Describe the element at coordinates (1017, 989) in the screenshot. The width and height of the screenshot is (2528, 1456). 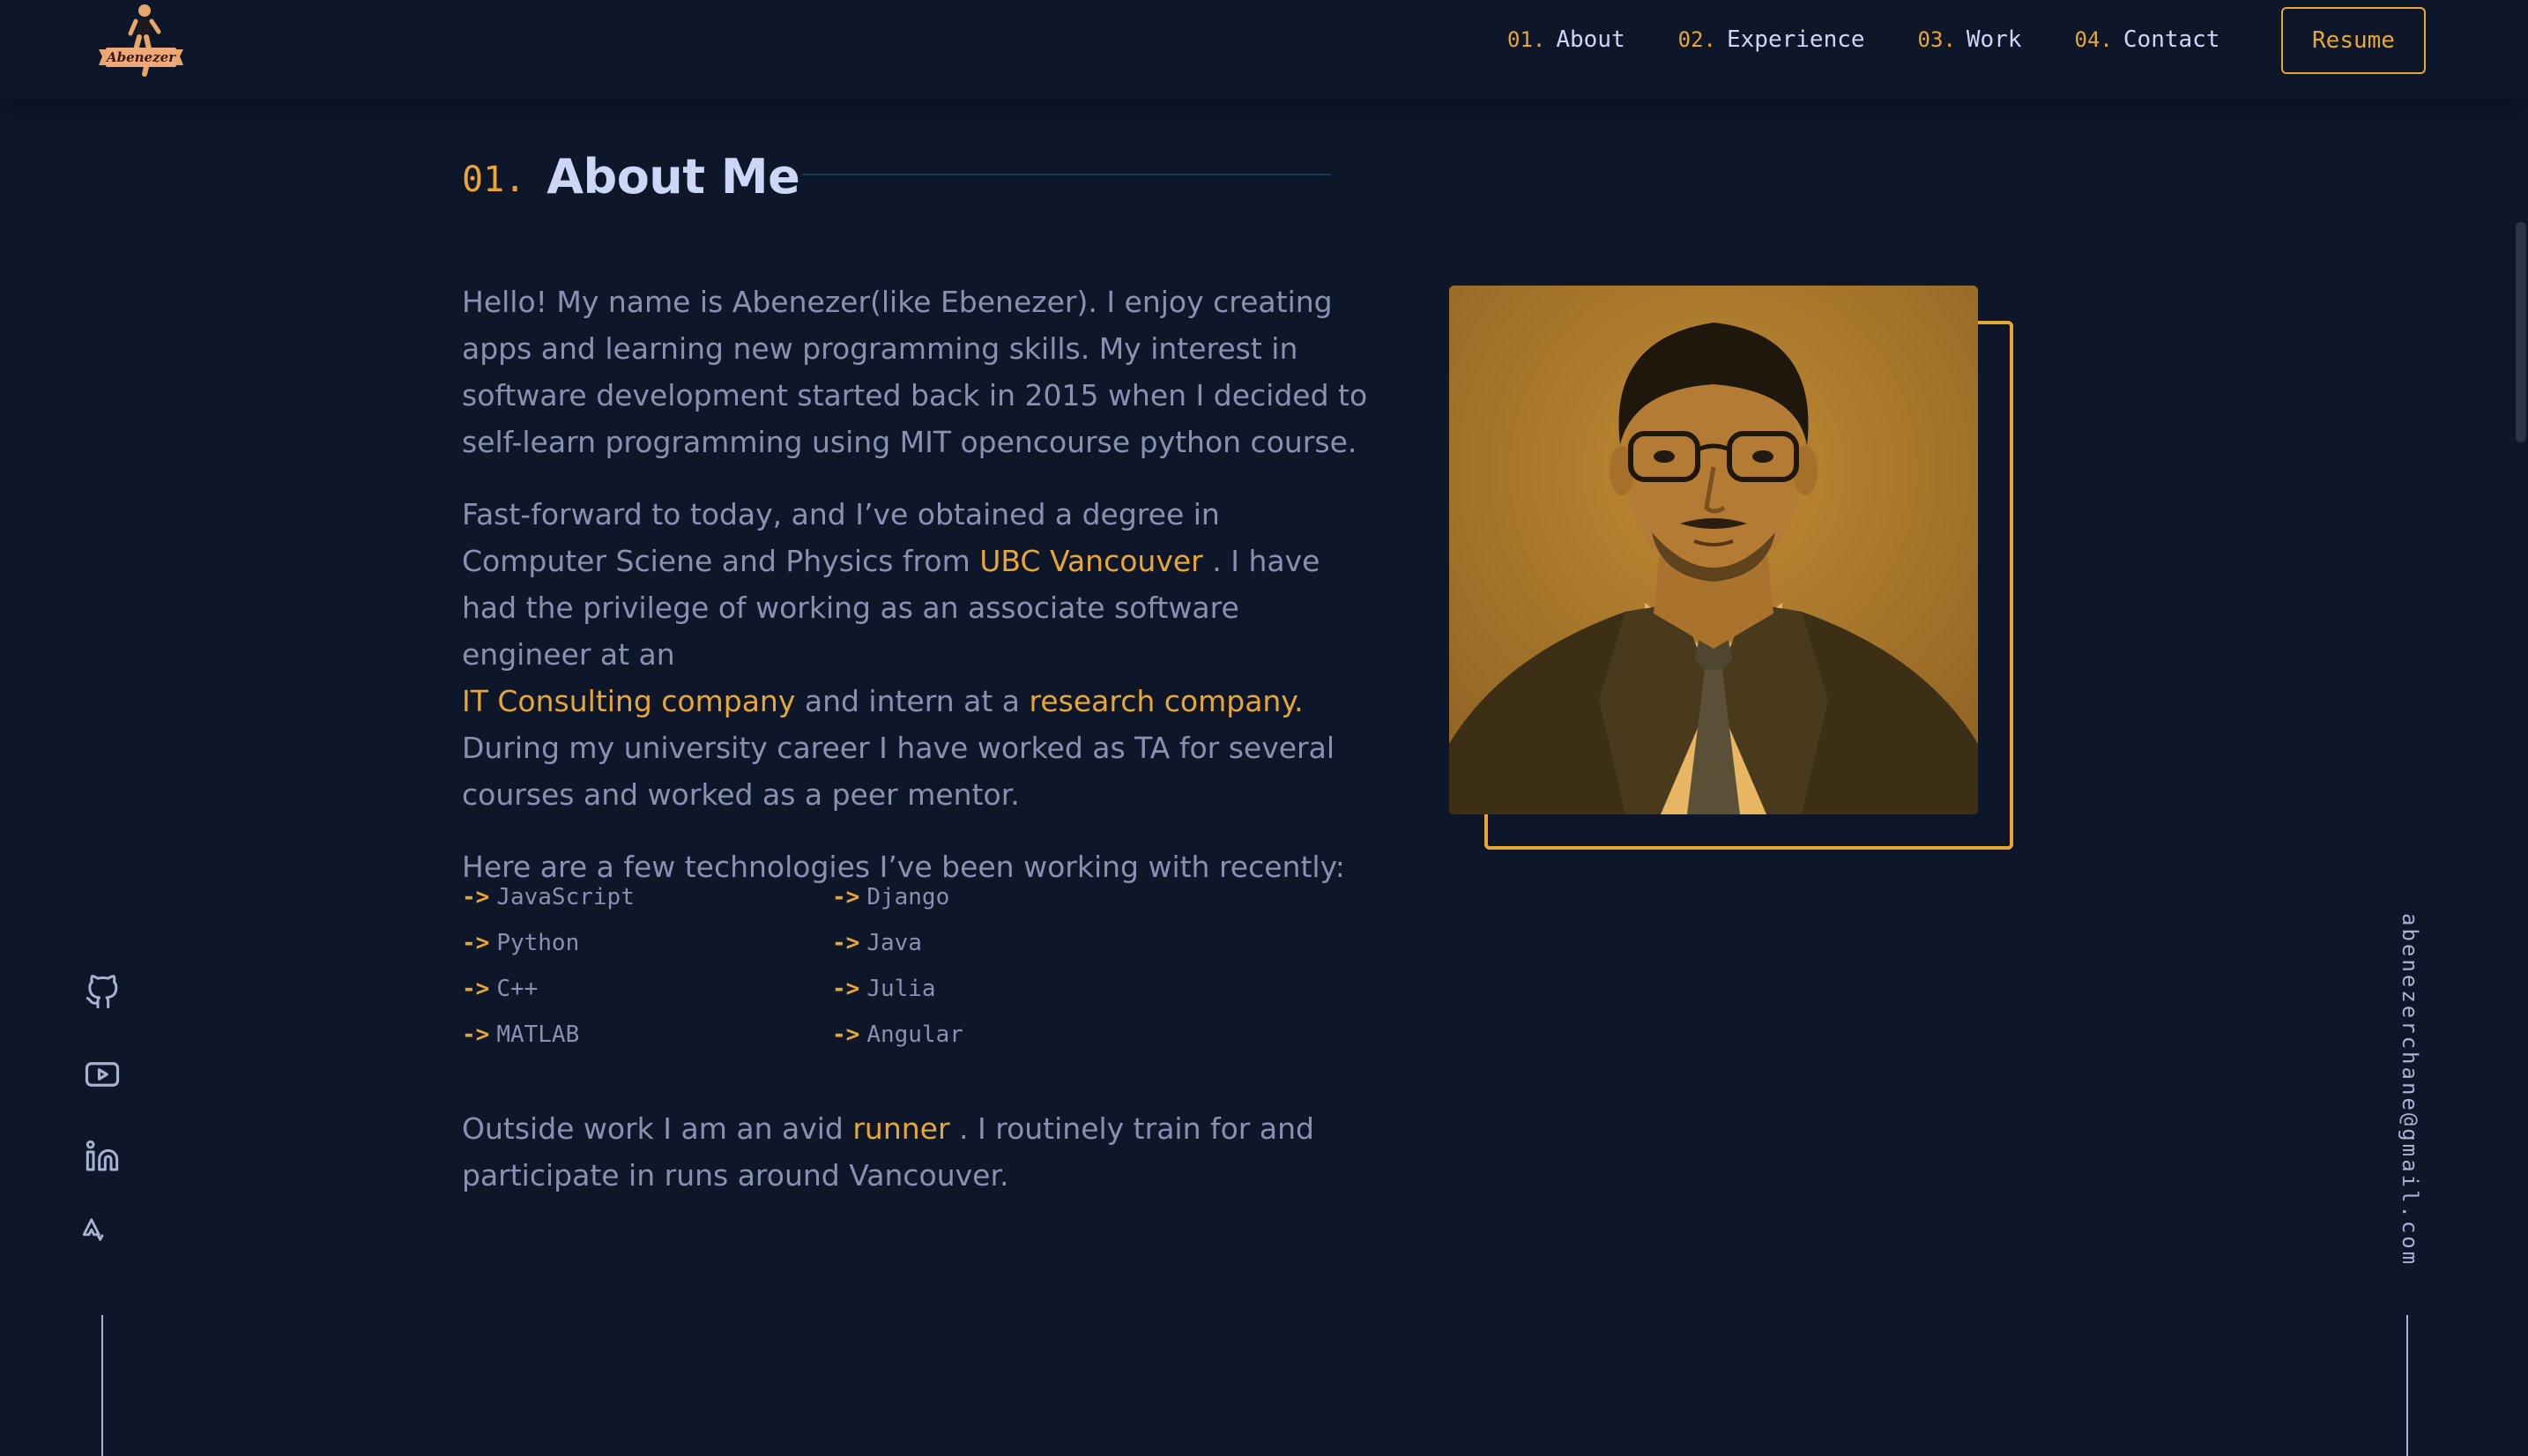
I see `list-item: -> Julia` at that location.